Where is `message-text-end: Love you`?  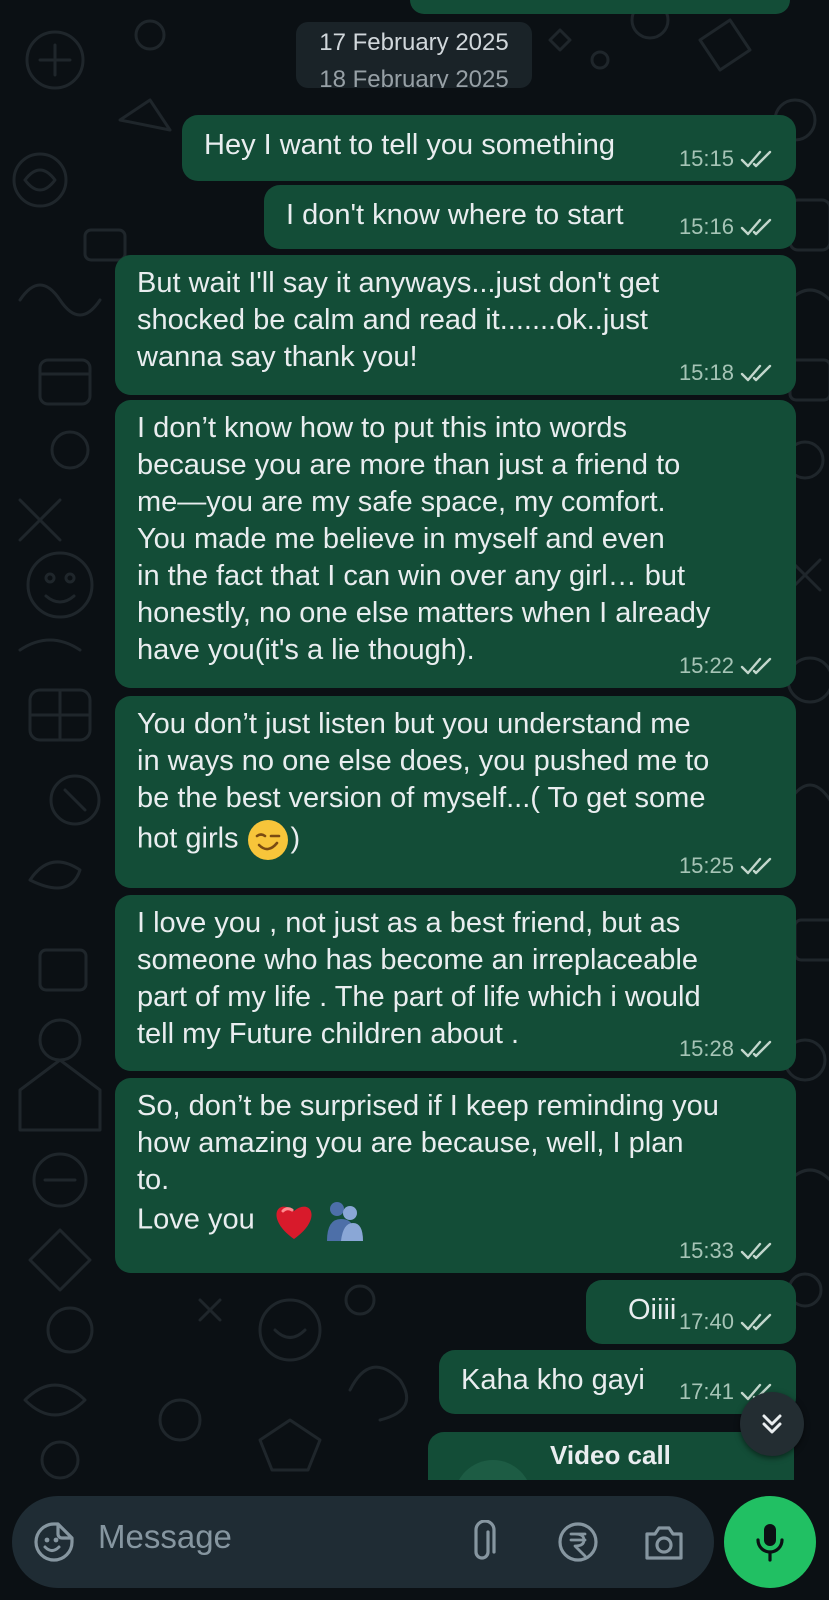 message-text-end: Love you is located at coordinates (196, 1219).